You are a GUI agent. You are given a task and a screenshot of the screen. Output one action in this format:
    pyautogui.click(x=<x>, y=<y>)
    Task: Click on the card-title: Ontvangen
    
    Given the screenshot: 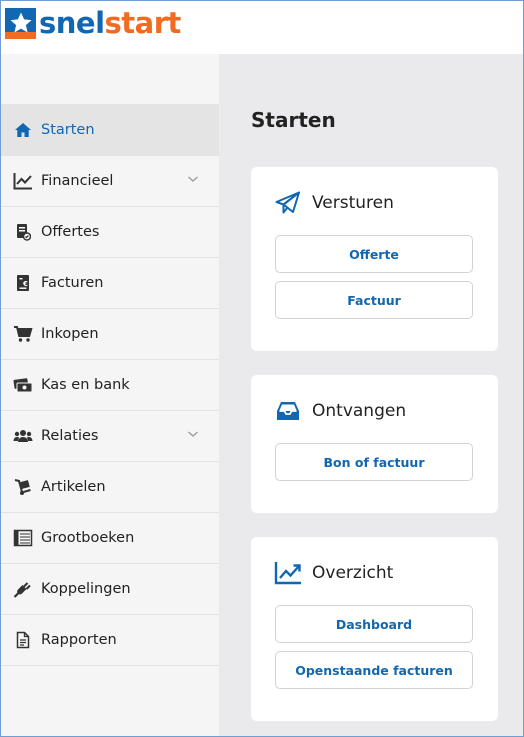 What is the action you would take?
    pyautogui.click(x=359, y=411)
    